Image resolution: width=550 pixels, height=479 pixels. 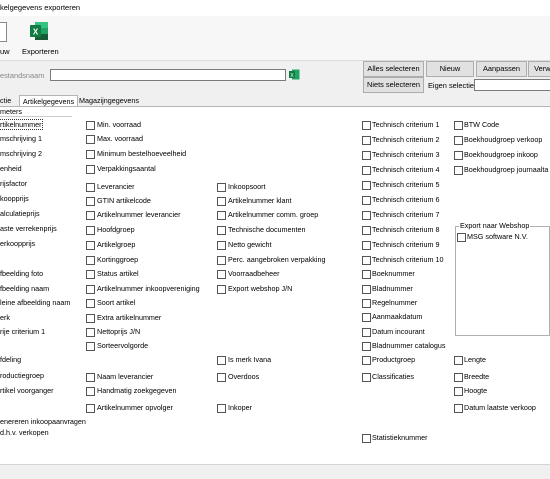 What do you see at coordinates (250, 244) in the screenshot?
I see `col3-label-4: Netto gewicht` at bounding box center [250, 244].